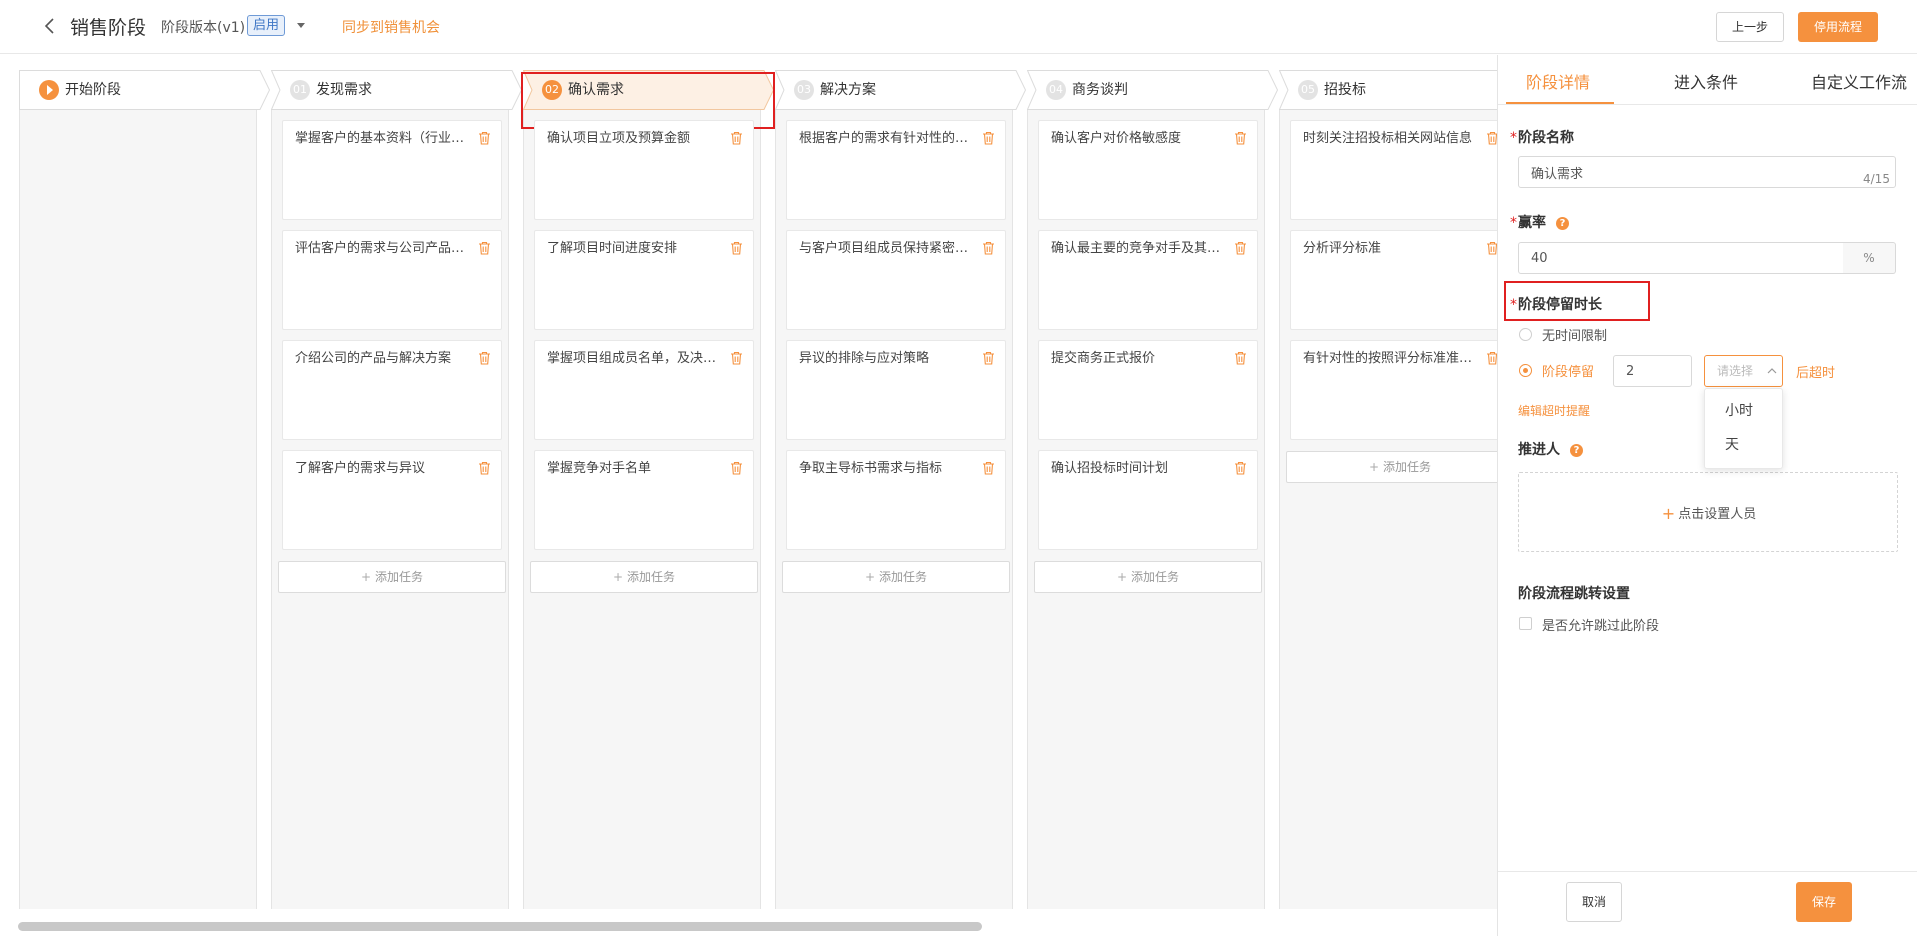 This screenshot has width=1917, height=936. What do you see at coordinates (1393, 390) in the screenshot?
I see `task-card: 有针对性的按照评分标准准备标书` at bounding box center [1393, 390].